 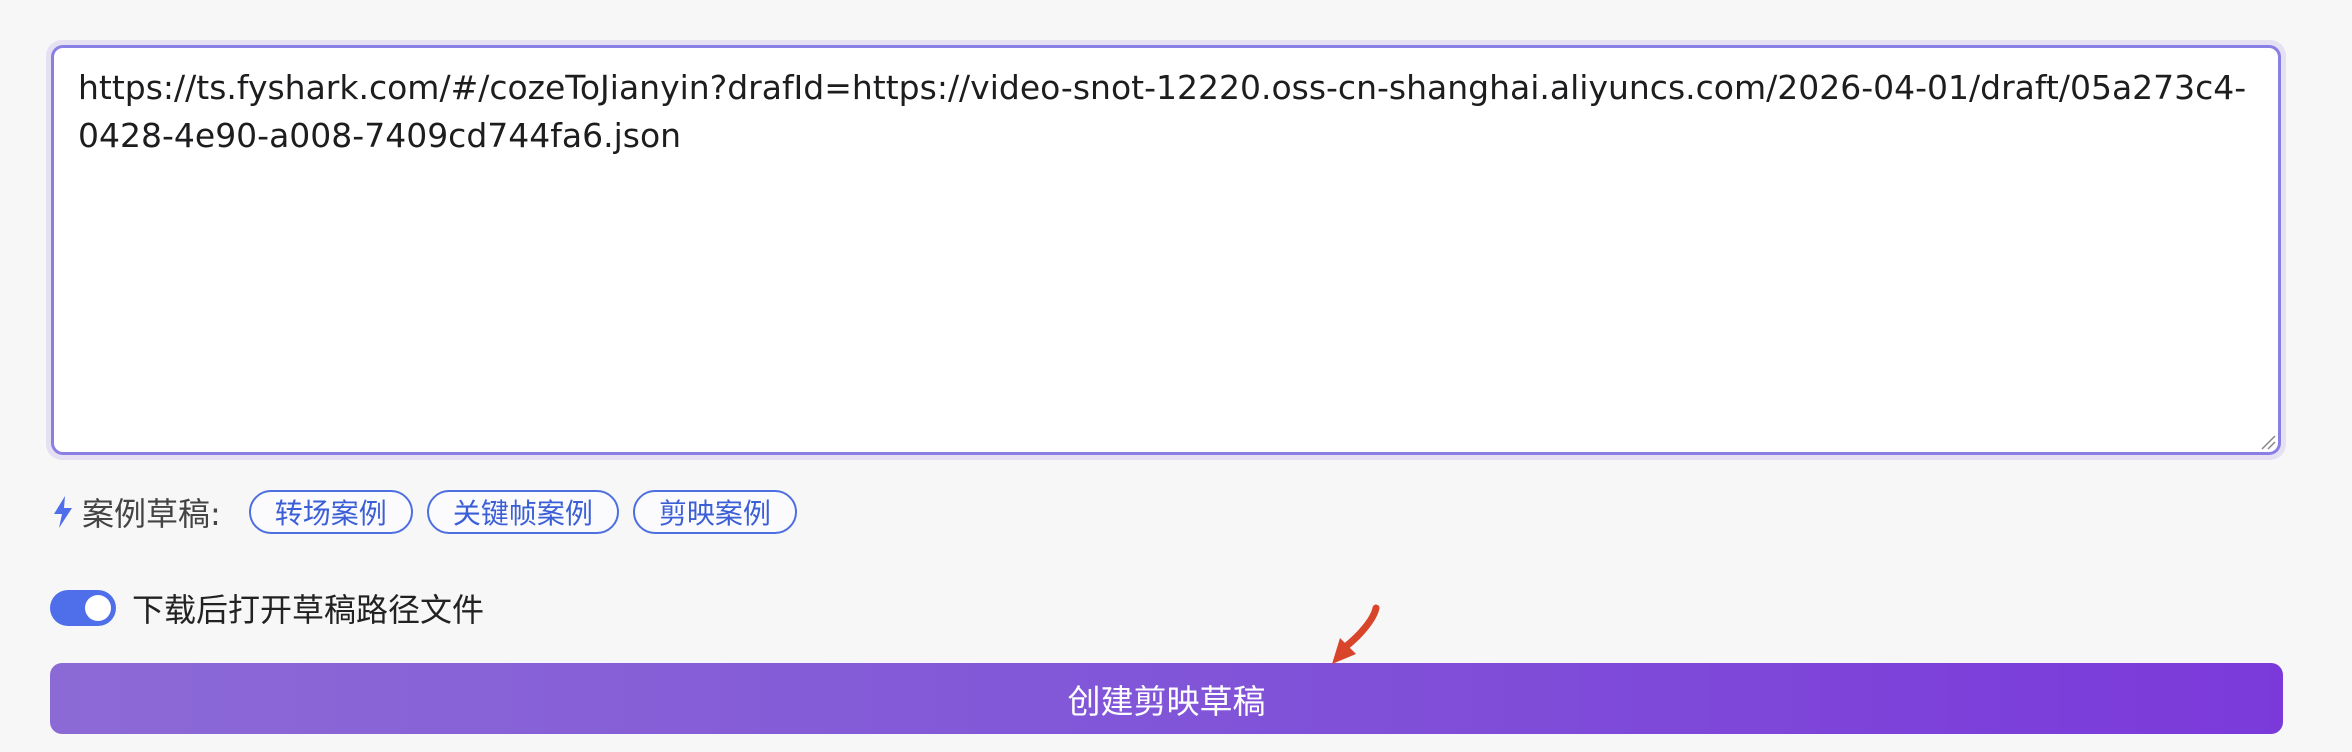 I want to click on open-path-toggle-row: 下载后打开草稿路径文件, so click(x=267, y=608).